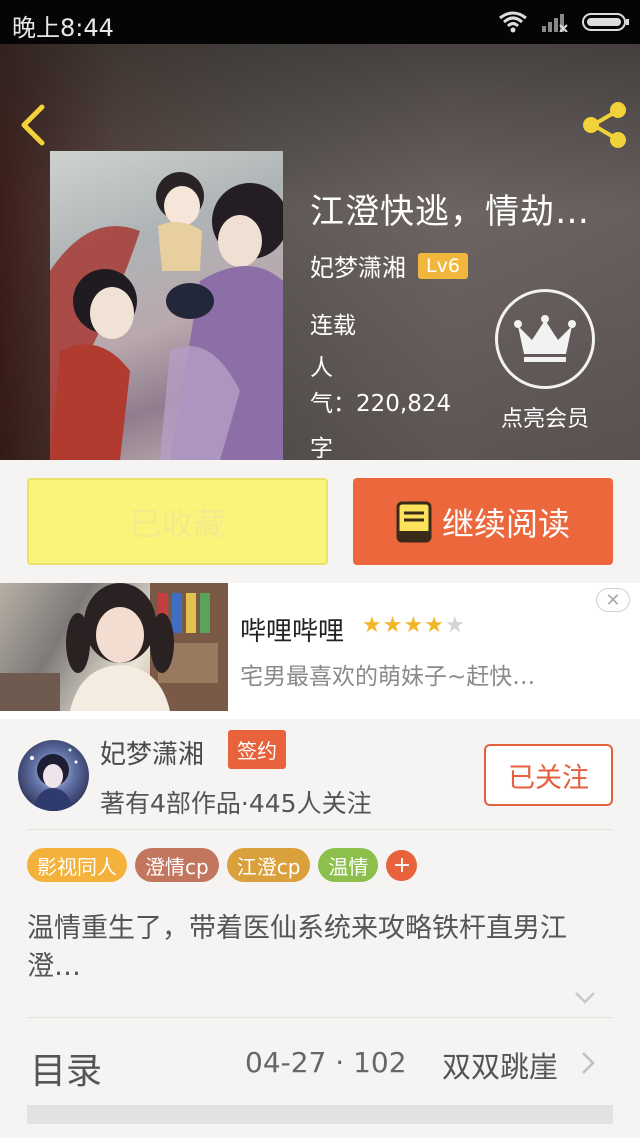 The image size is (640, 1138). Describe the element at coordinates (605, 22) in the screenshot. I see `battery-icon` at that location.